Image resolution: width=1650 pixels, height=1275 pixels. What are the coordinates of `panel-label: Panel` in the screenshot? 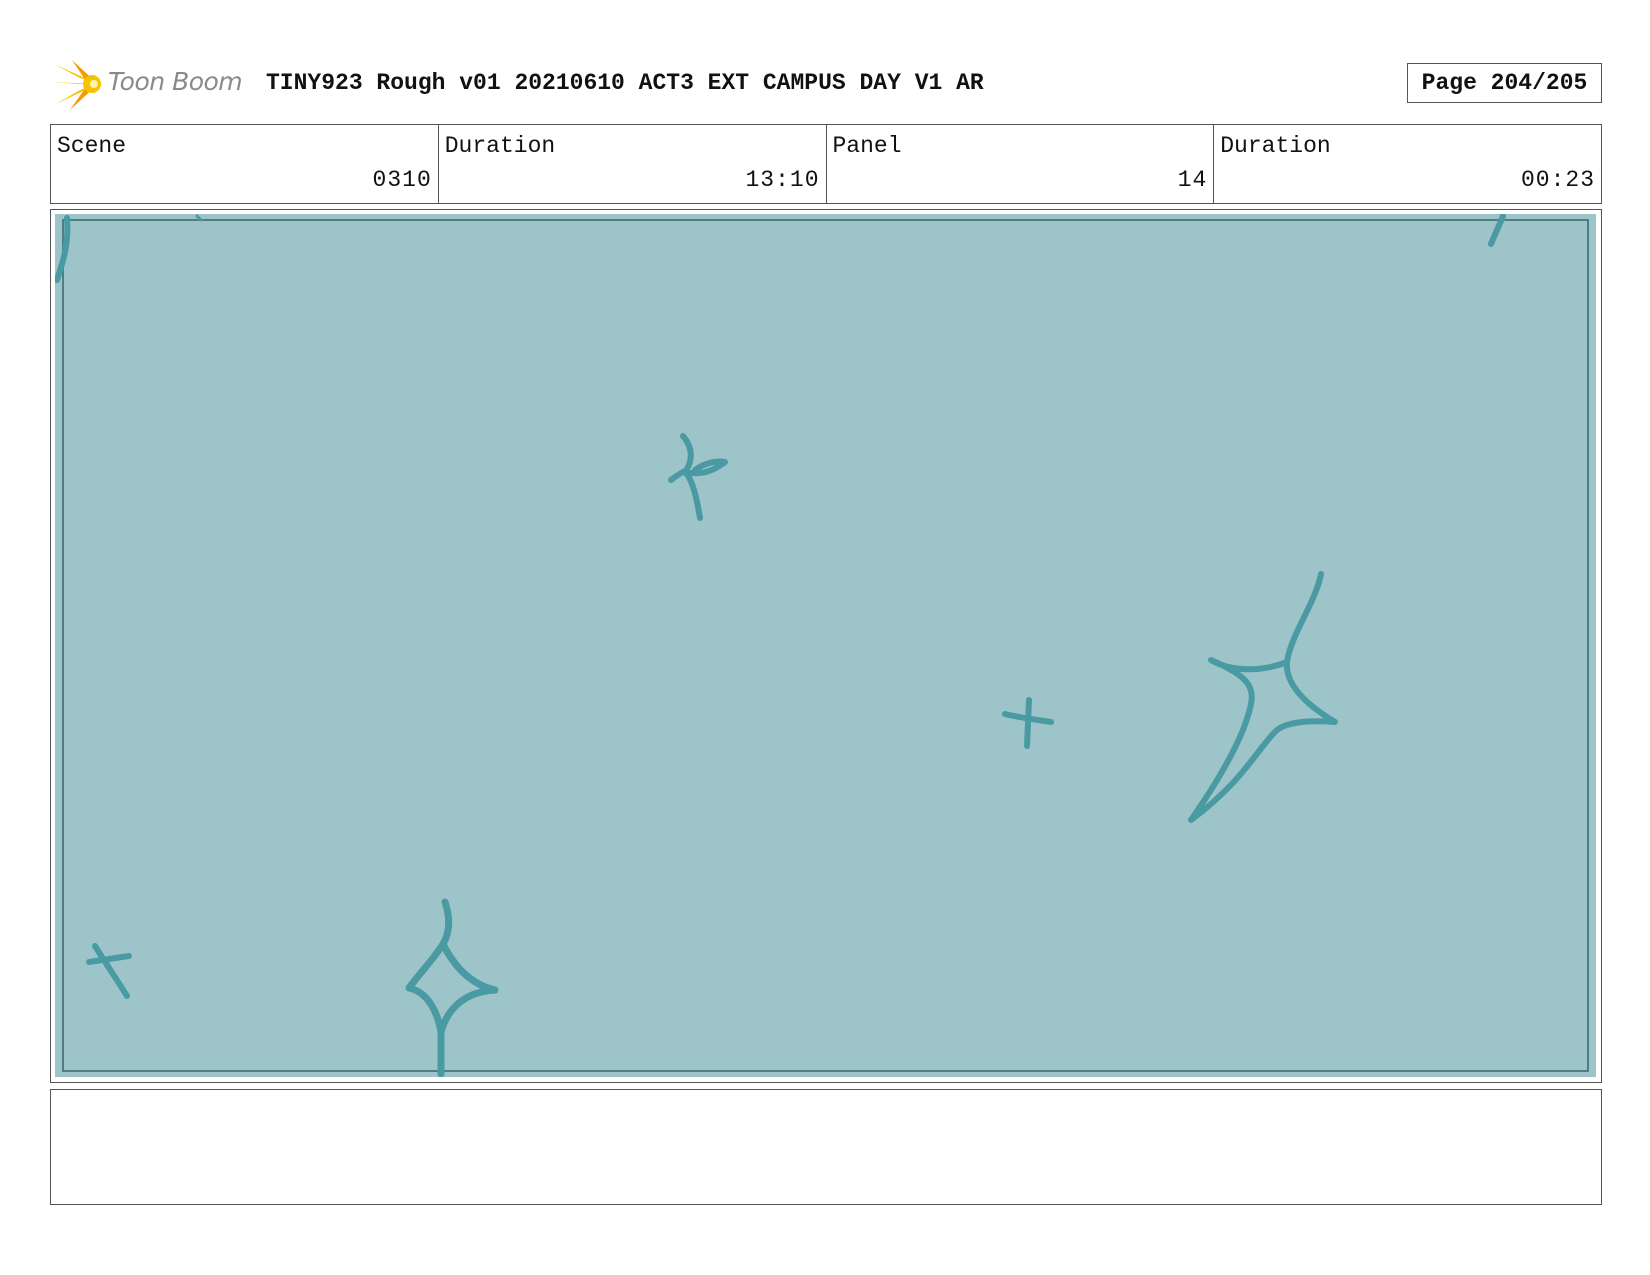 It's located at (867, 146).